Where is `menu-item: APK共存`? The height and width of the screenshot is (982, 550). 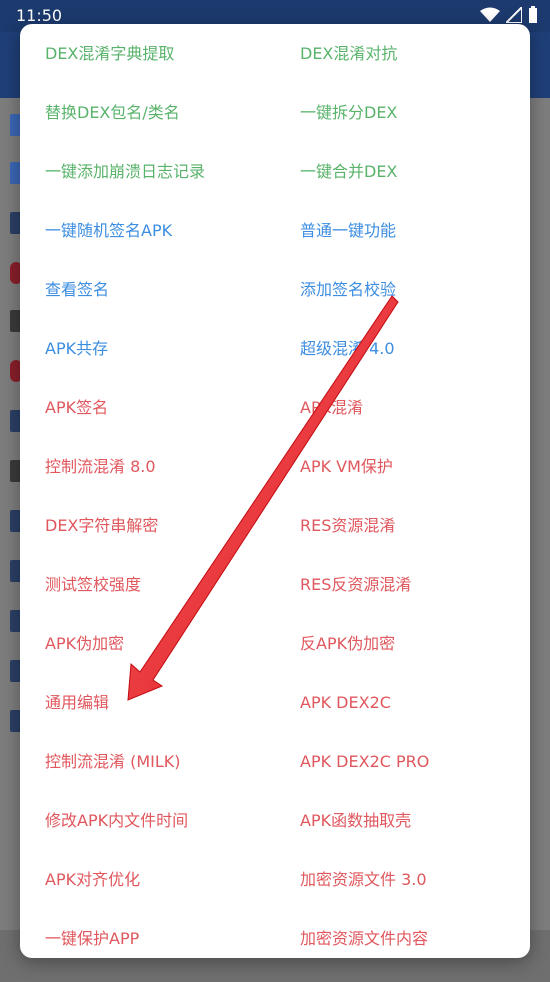 menu-item: APK共存 is located at coordinates (76, 349).